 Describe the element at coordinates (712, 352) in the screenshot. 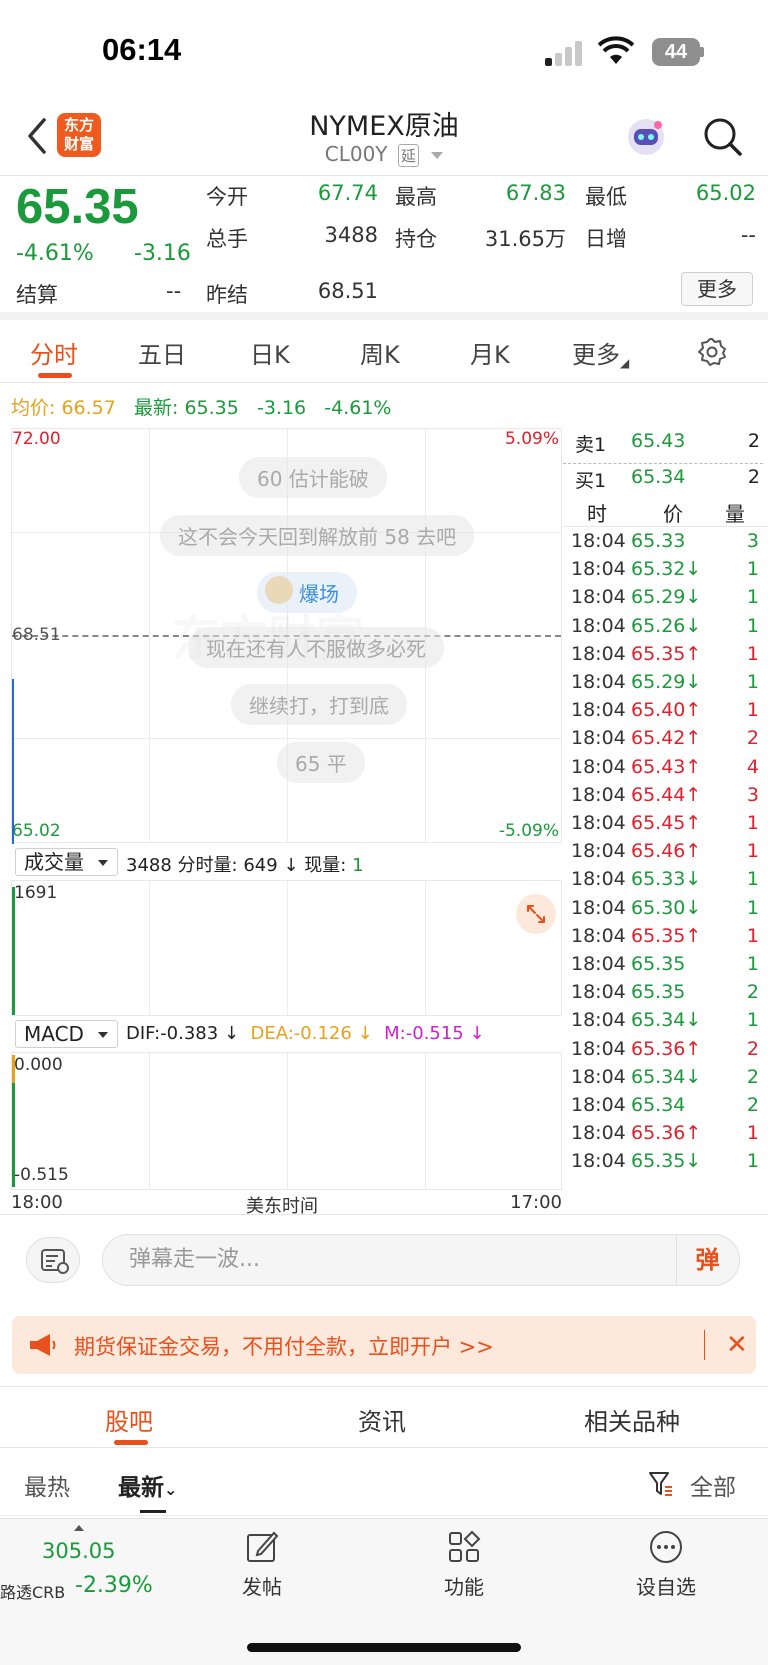

I see `gear-icon` at that location.